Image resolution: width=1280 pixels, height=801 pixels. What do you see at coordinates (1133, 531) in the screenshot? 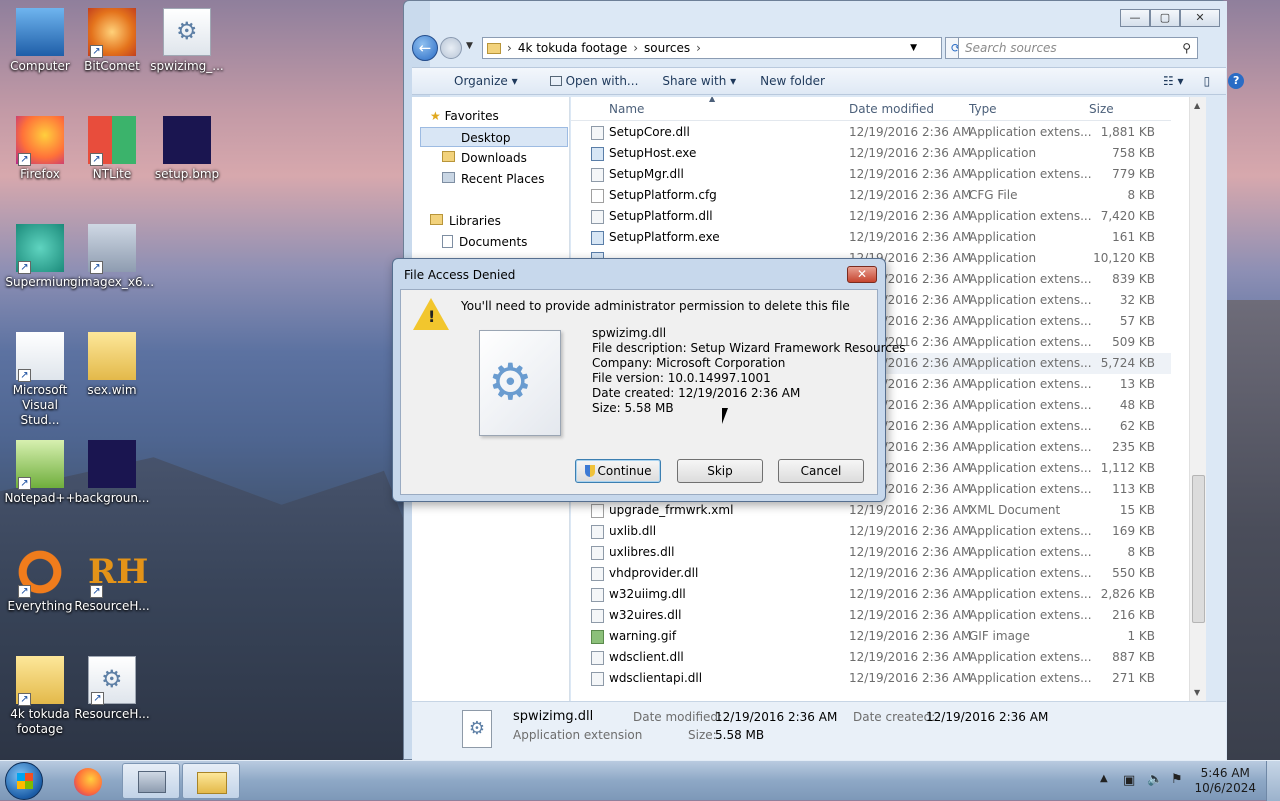
I see `file-size: 169 KB` at bounding box center [1133, 531].